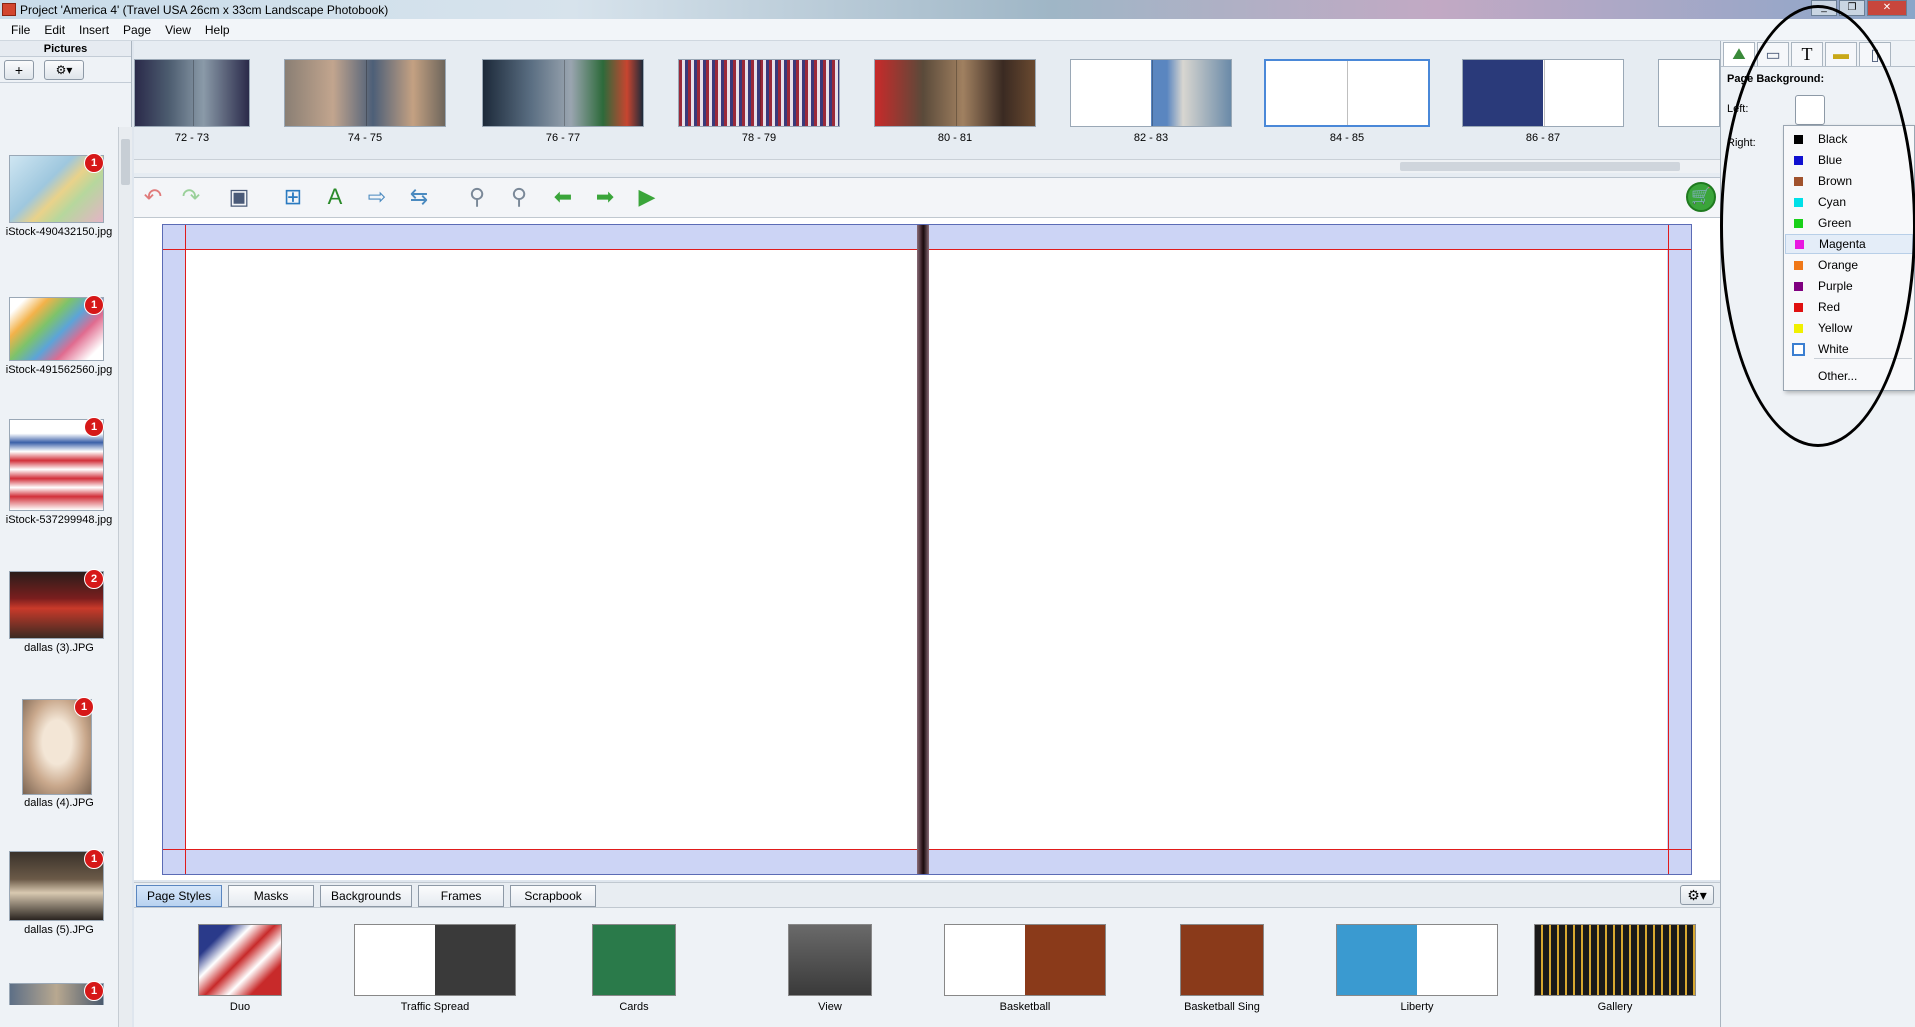  I want to click on menu-edit: Edit, so click(54, 30).